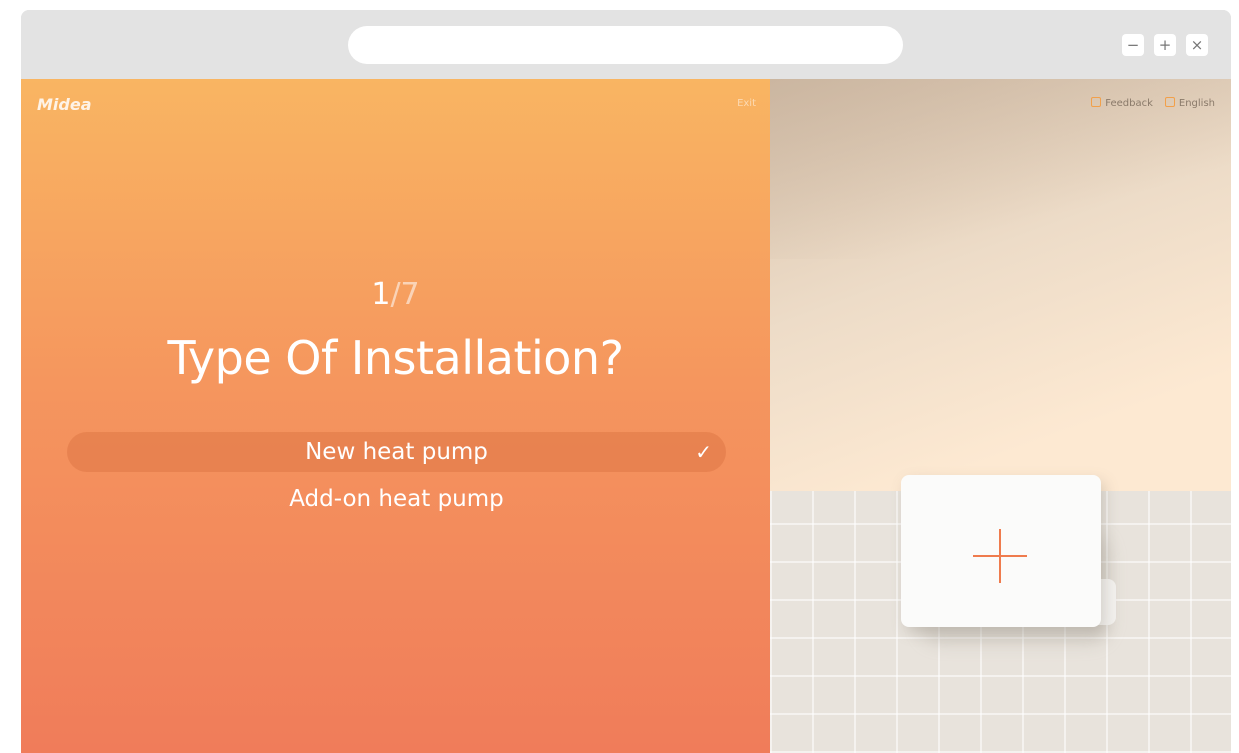 This screenshot has height=753, width=1239. Describe the element at coordinates (703, 452) in the screenshot. I see `check-icon: ✓` at that location.